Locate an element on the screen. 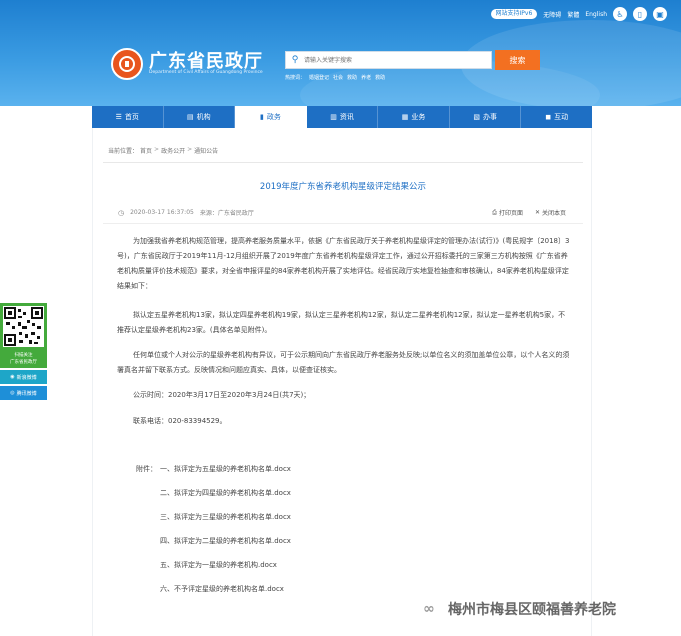 The image size is (681, 636). traditional-chinese-link: 繁體 is located at coordinates (573, 14).